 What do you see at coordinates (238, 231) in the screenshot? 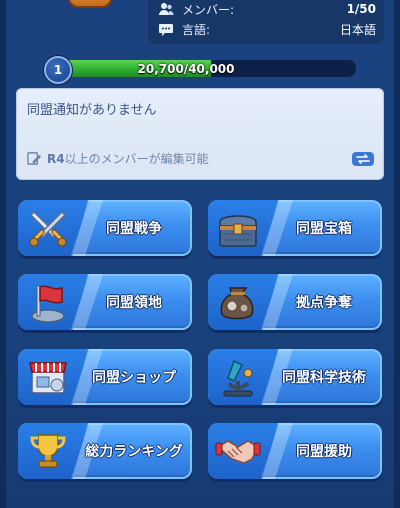
I see `treasure-chest-icon` at bounding box center [238, 231].